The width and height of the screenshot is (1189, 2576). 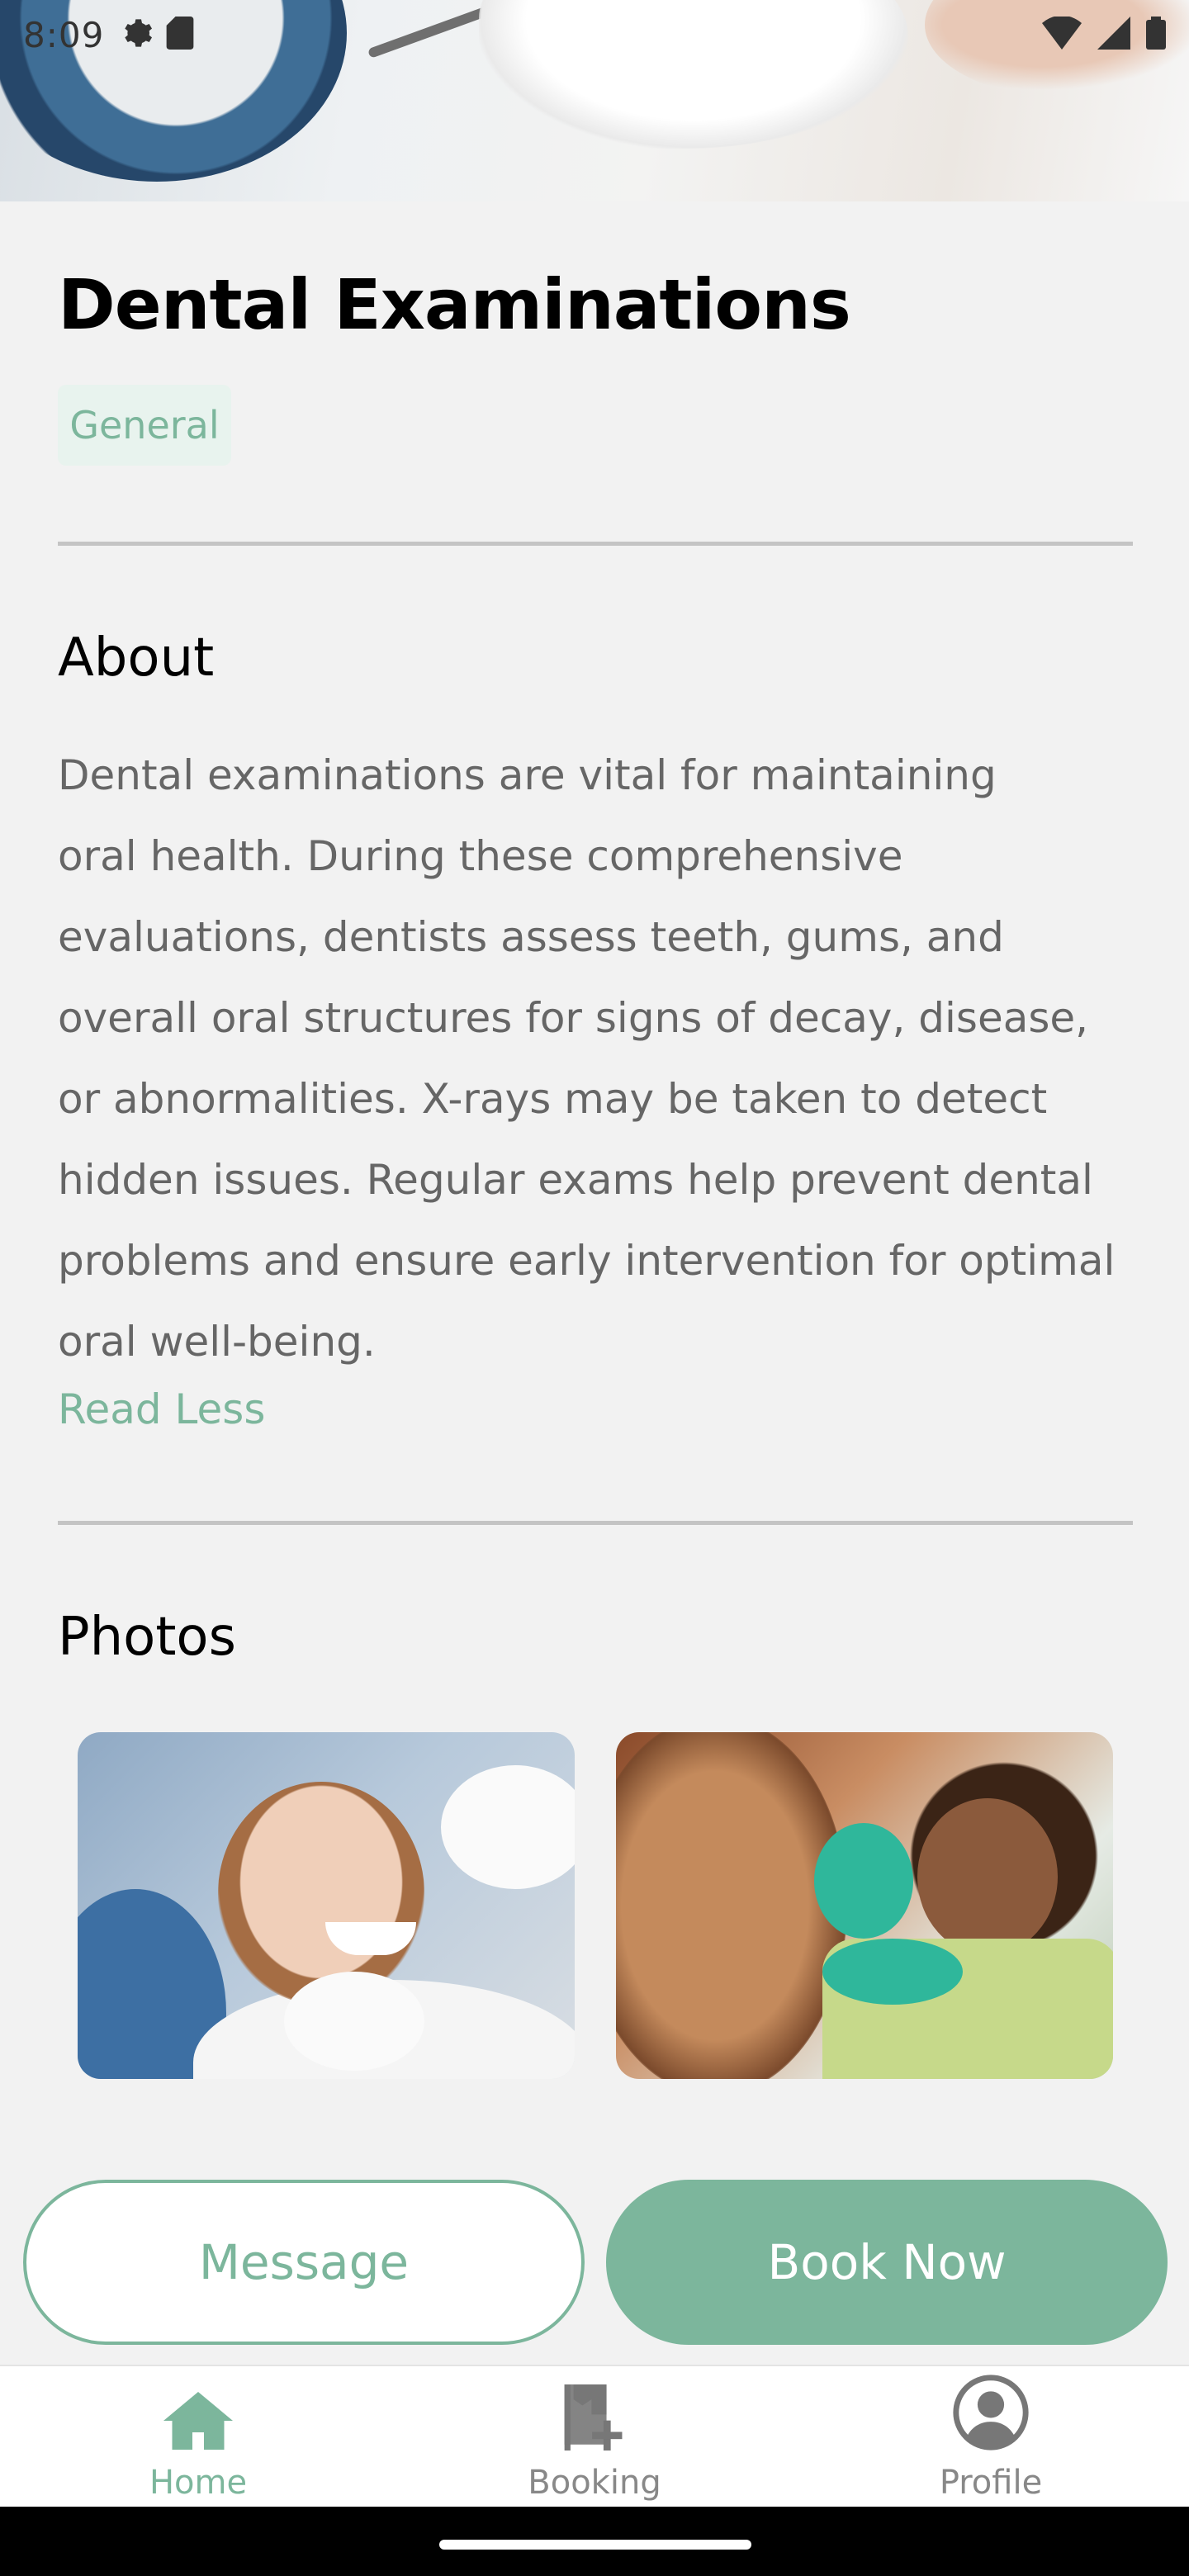 What do you see at coordinates (887, 2262) in the screenshot?
I see `book-now-button: Book Now` at bounding box center [887, 2262].